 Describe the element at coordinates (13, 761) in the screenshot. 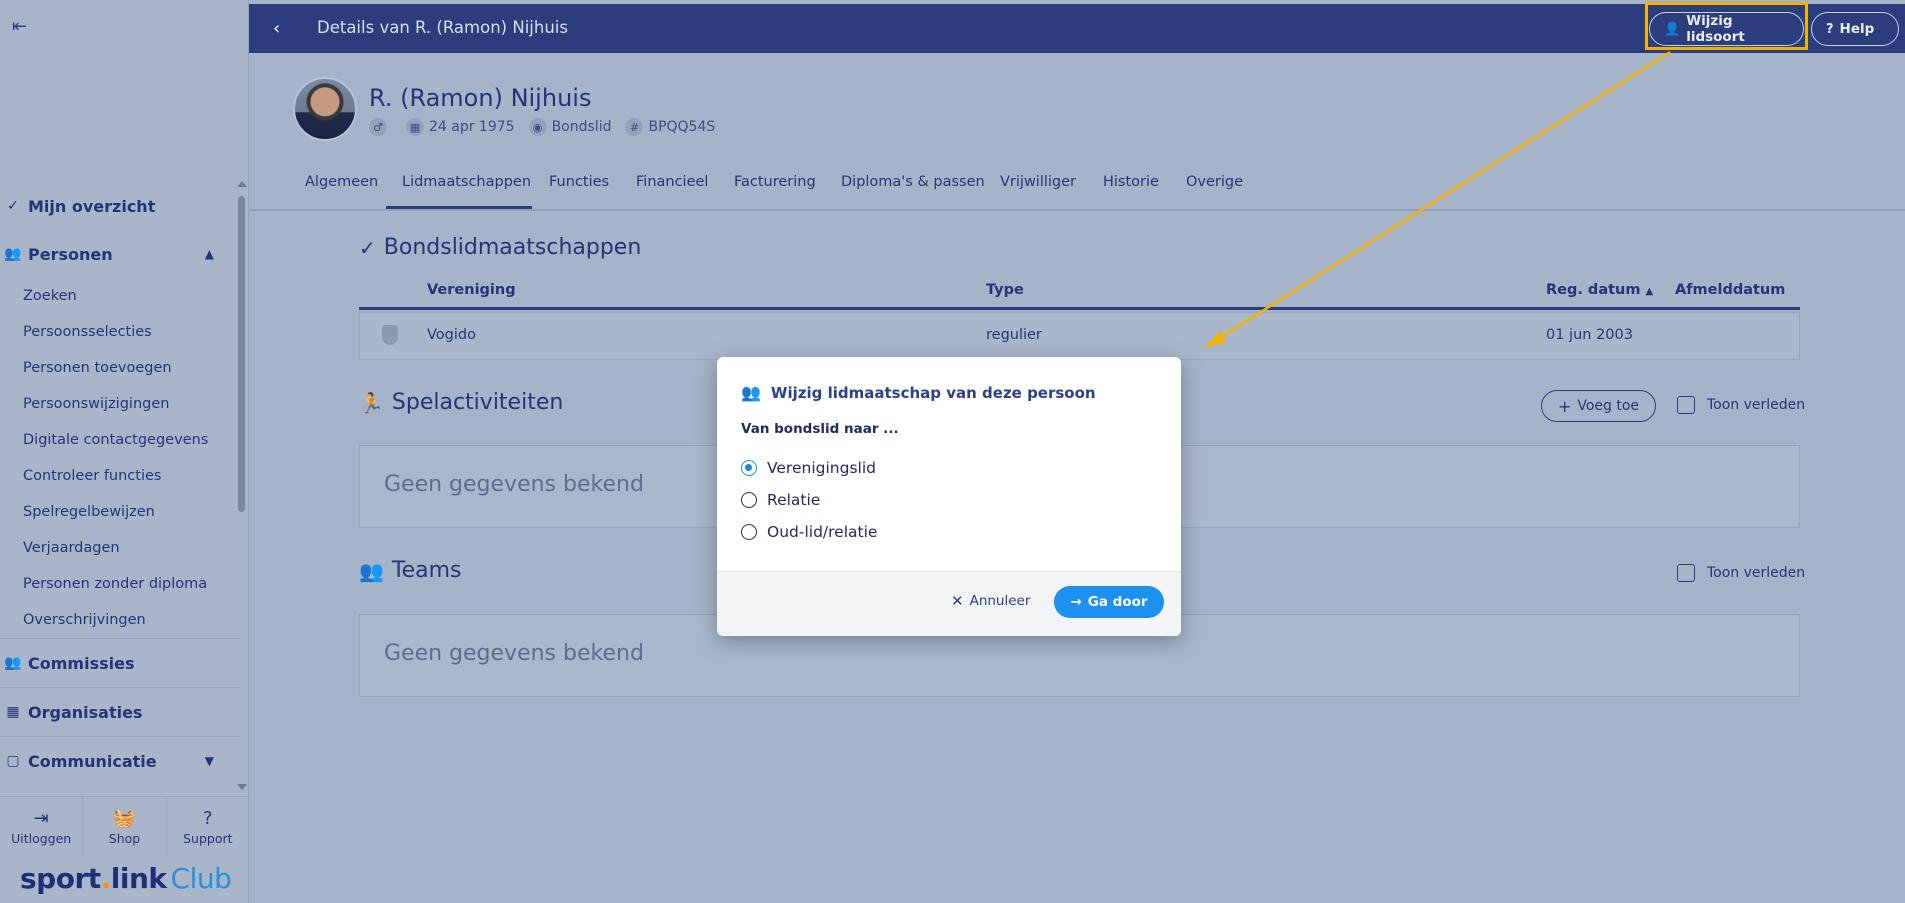

I see `chat-icon: ▢` at that location.